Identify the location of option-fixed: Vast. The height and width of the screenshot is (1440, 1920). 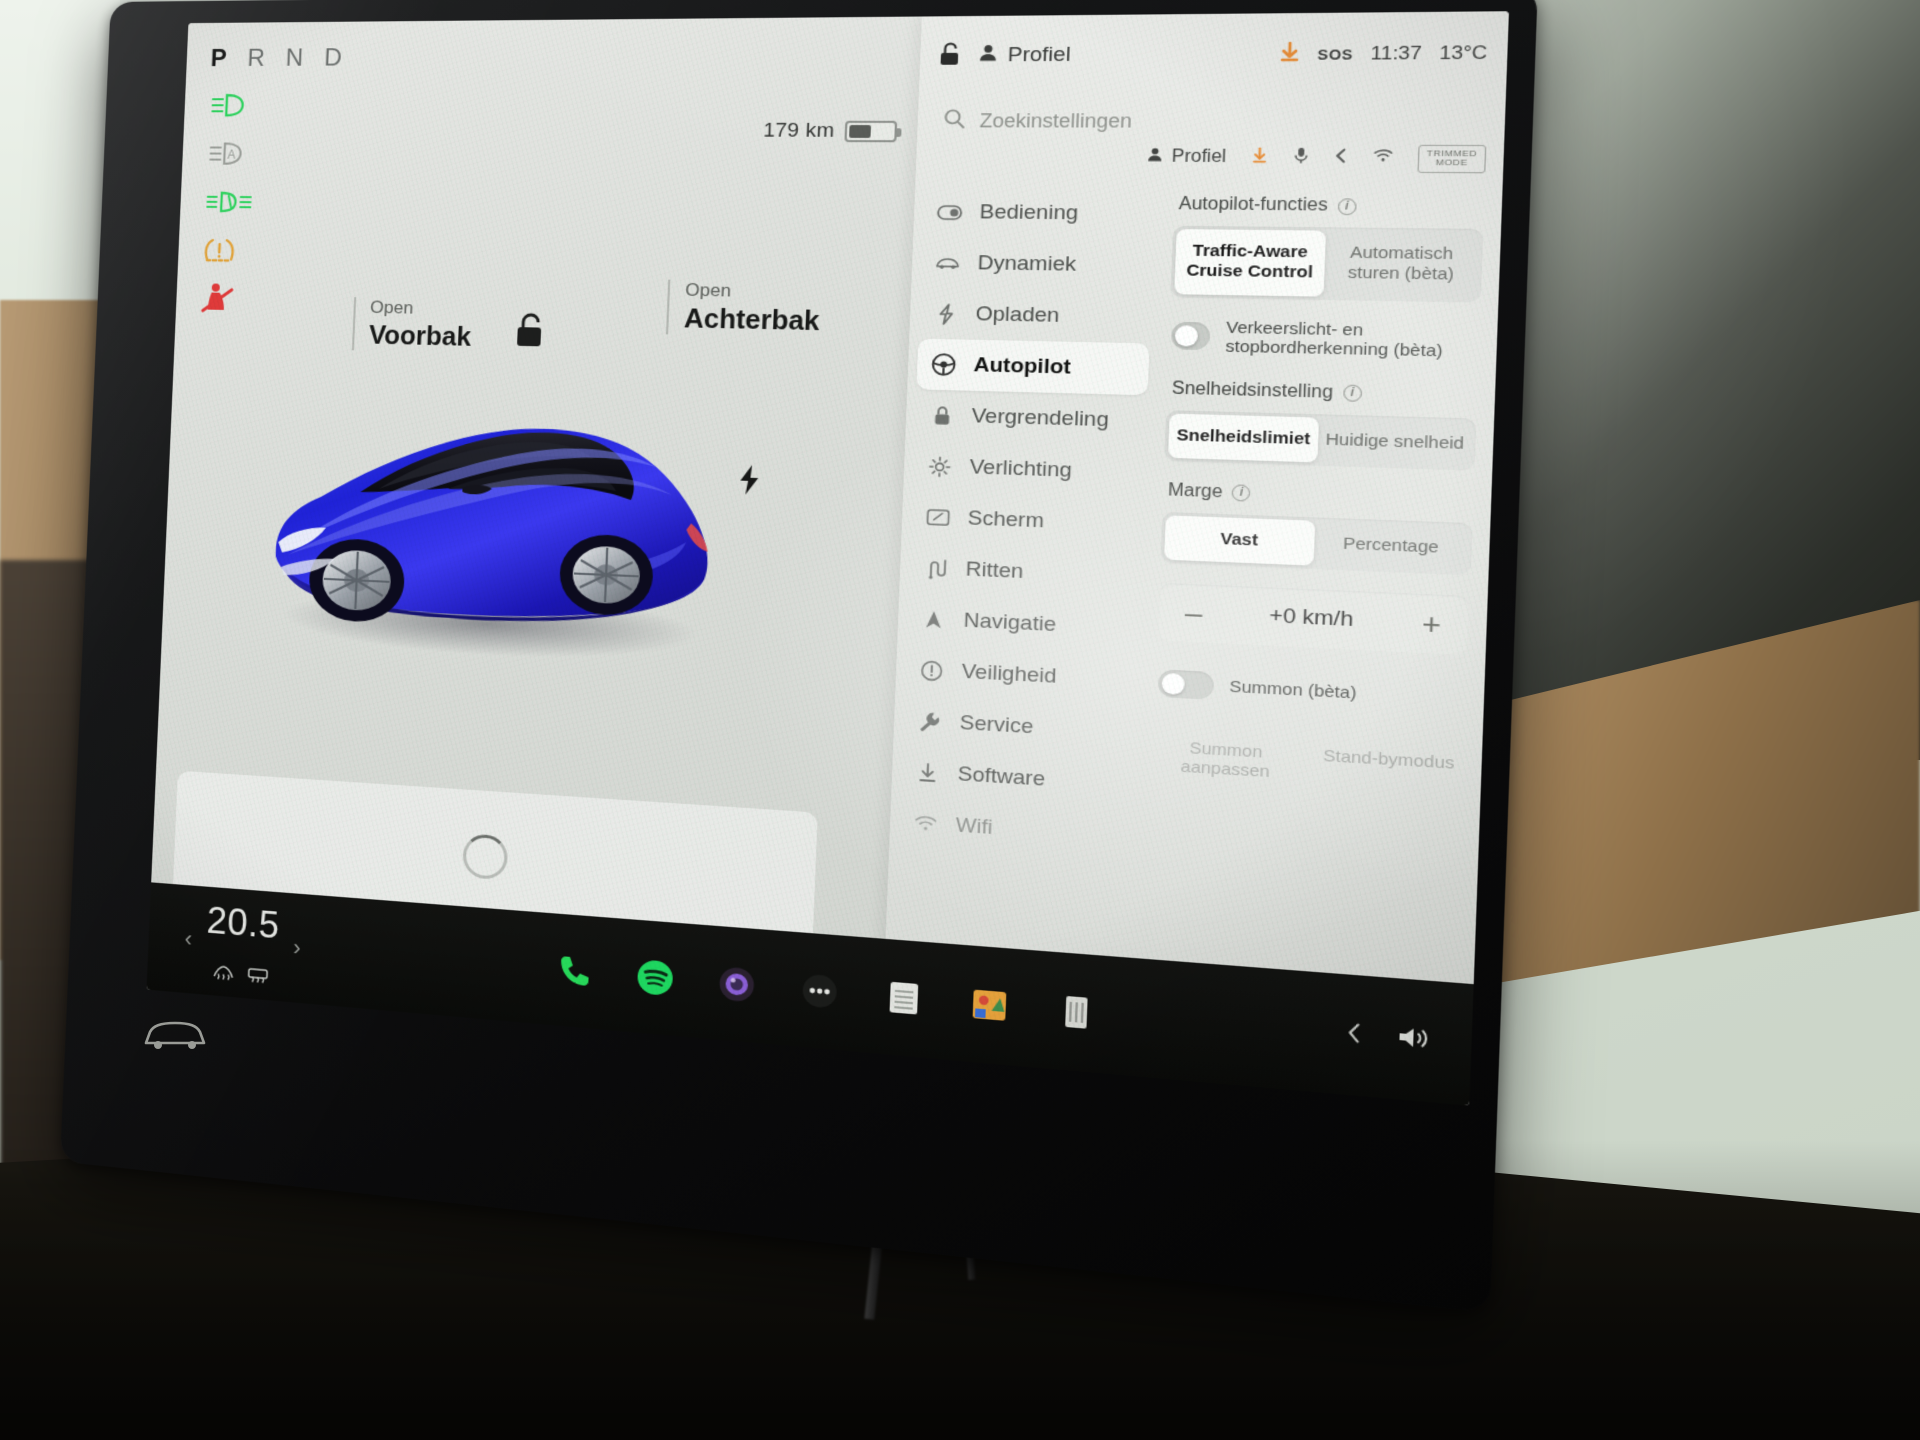
(1240, 540).